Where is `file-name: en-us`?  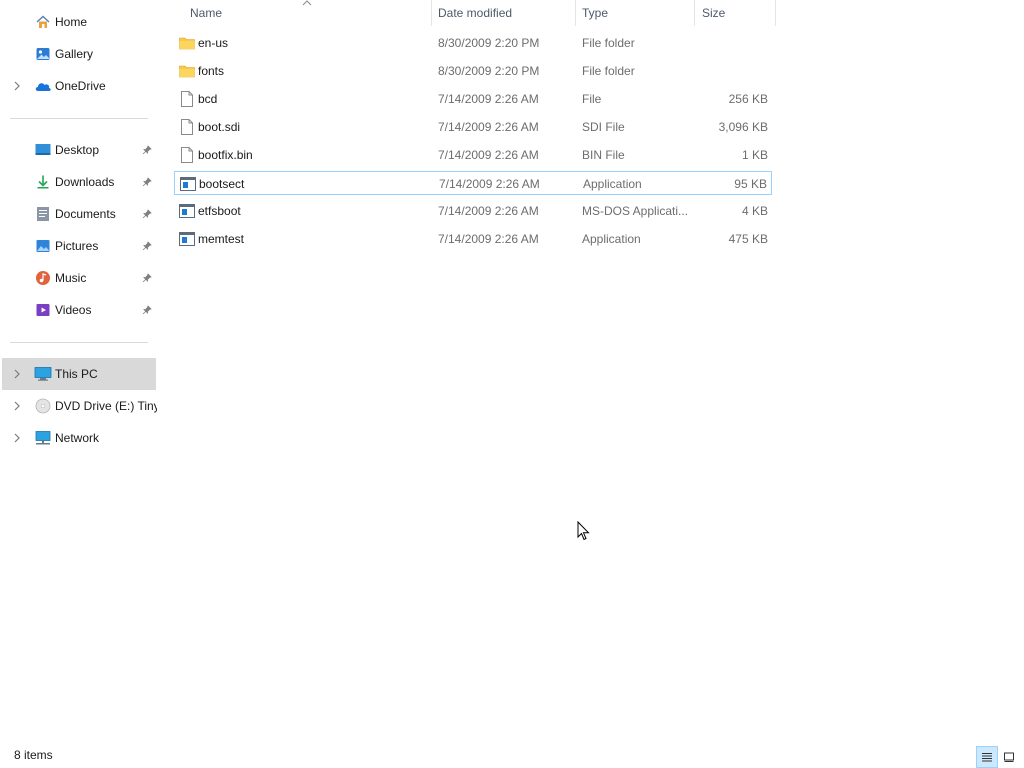
file-name: en-us is located at coordinates (213, 43).